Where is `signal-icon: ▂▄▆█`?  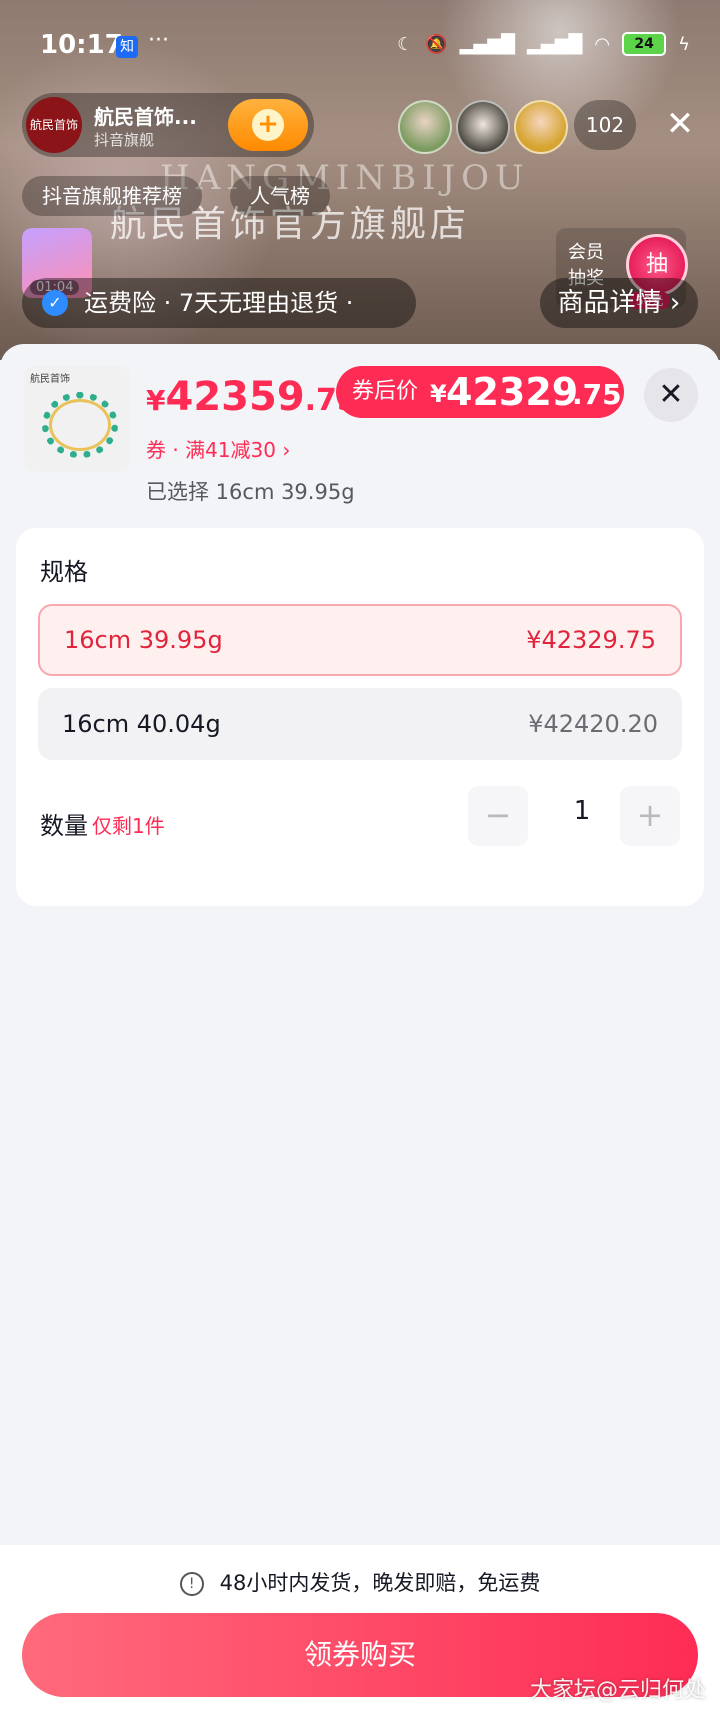 signal-icon: ▂▄▆█ is located at coordinates (487, 44).